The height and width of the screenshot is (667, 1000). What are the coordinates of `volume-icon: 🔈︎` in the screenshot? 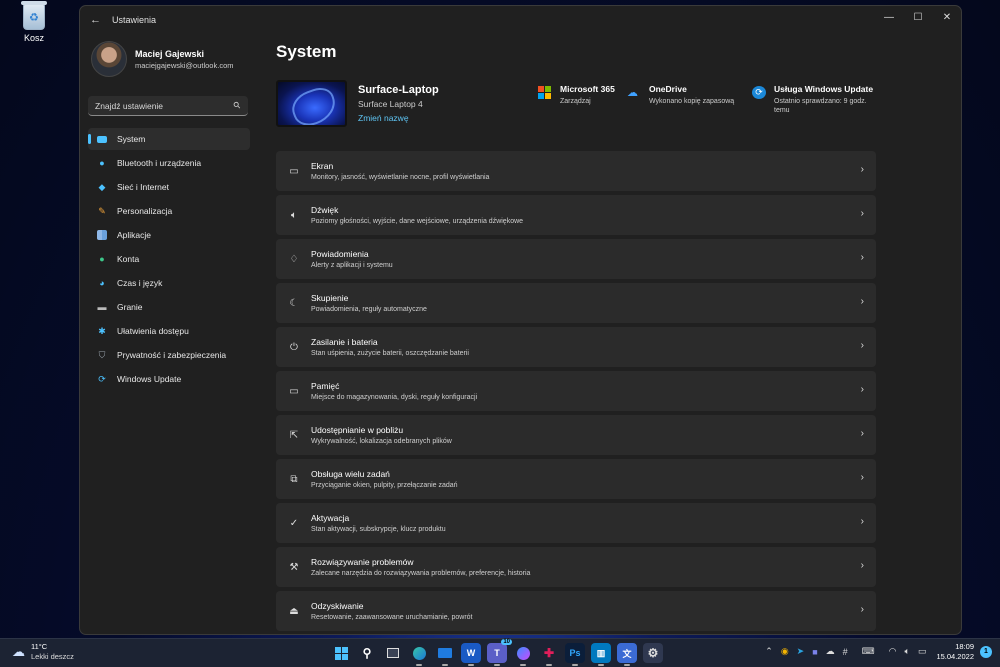 It's located at (907, 651).